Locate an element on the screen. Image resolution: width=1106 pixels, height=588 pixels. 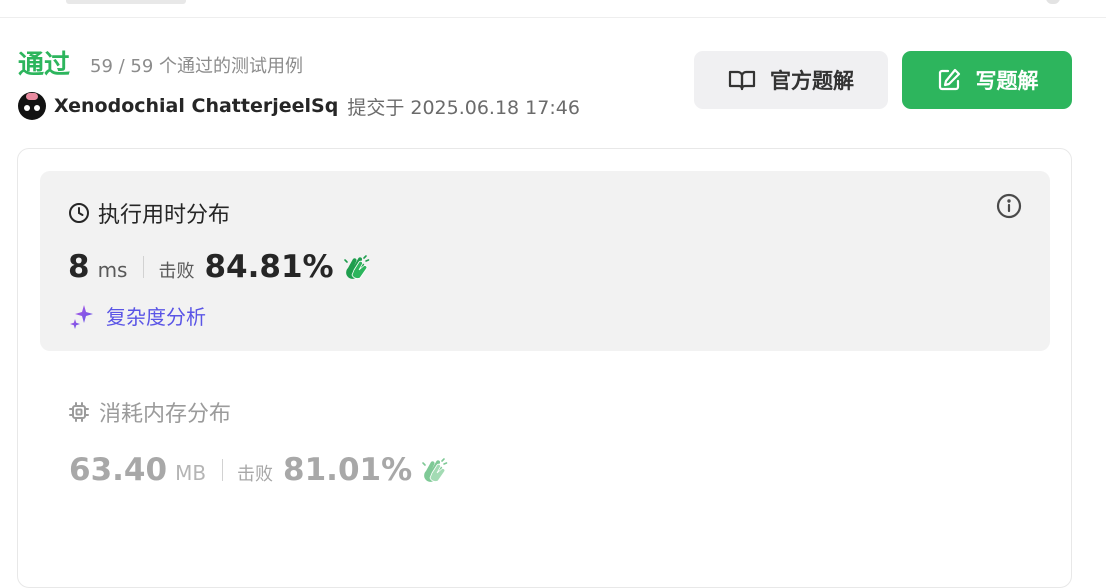
test-case-summary: 59 / 59 个通过的测试用例 is located at coordinates (197, 66).